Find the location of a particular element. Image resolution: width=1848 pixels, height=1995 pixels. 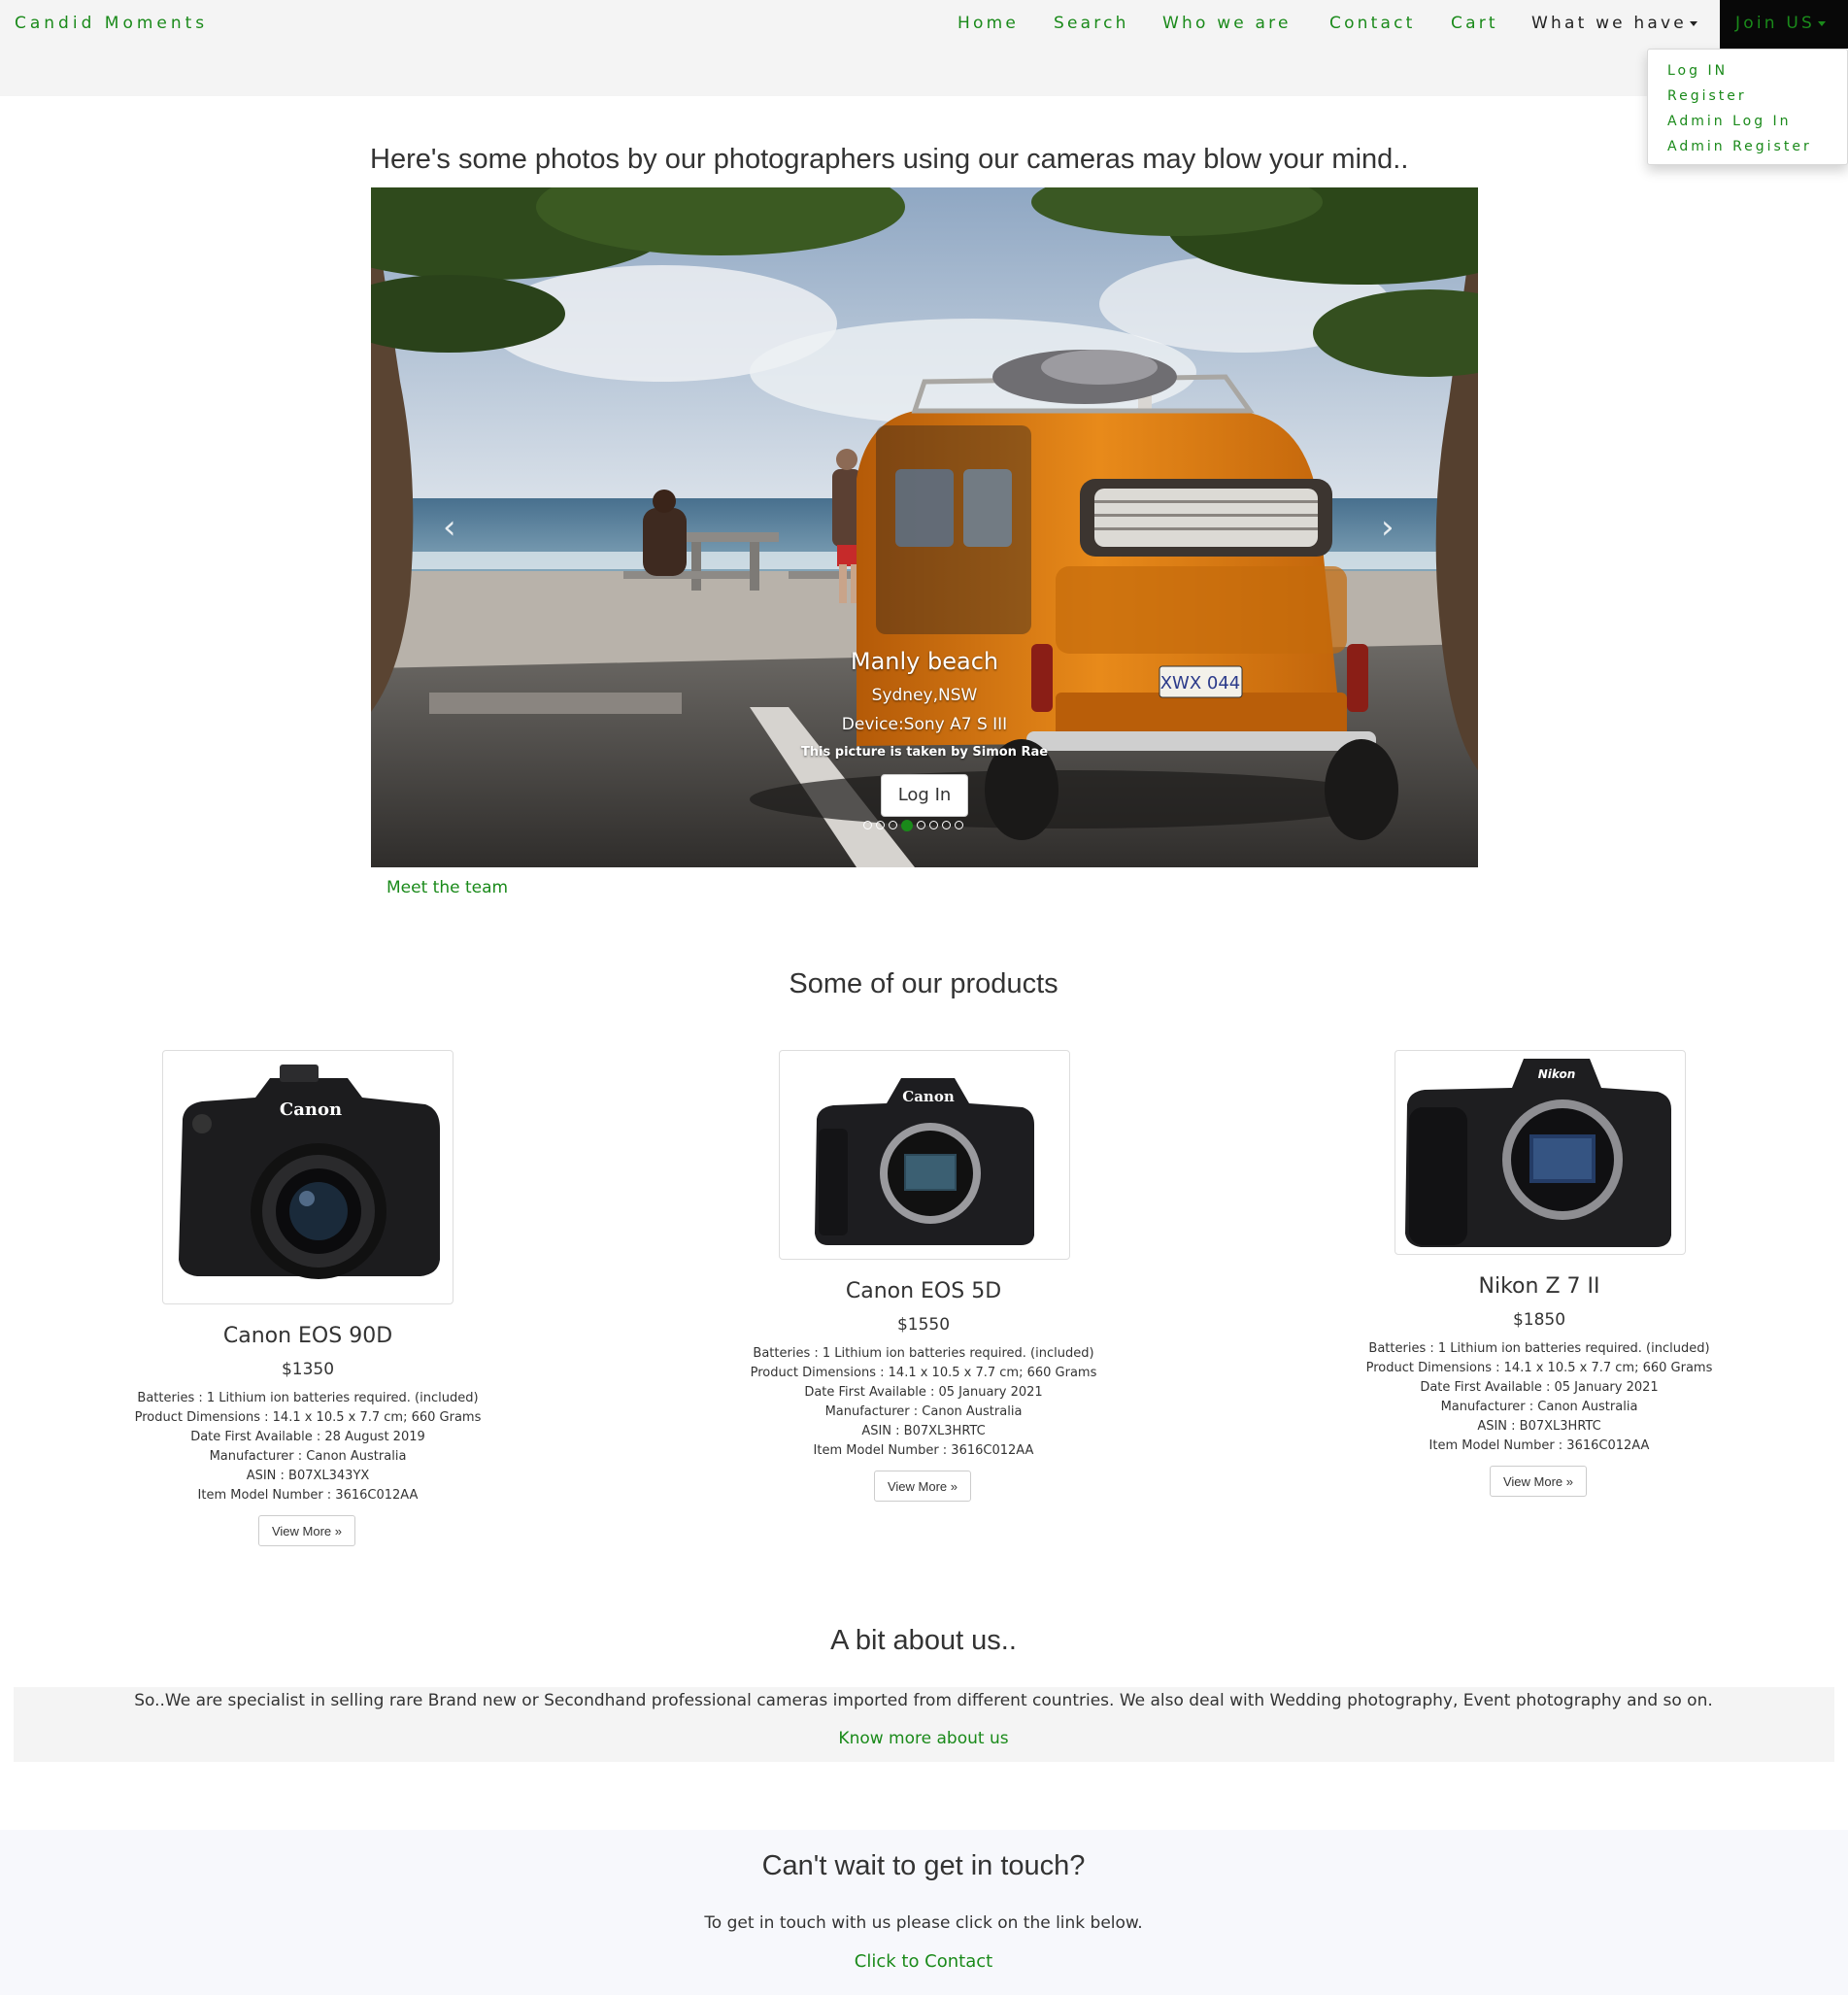

brand-logo: Candid Moments is located at coordinates (111, 23).